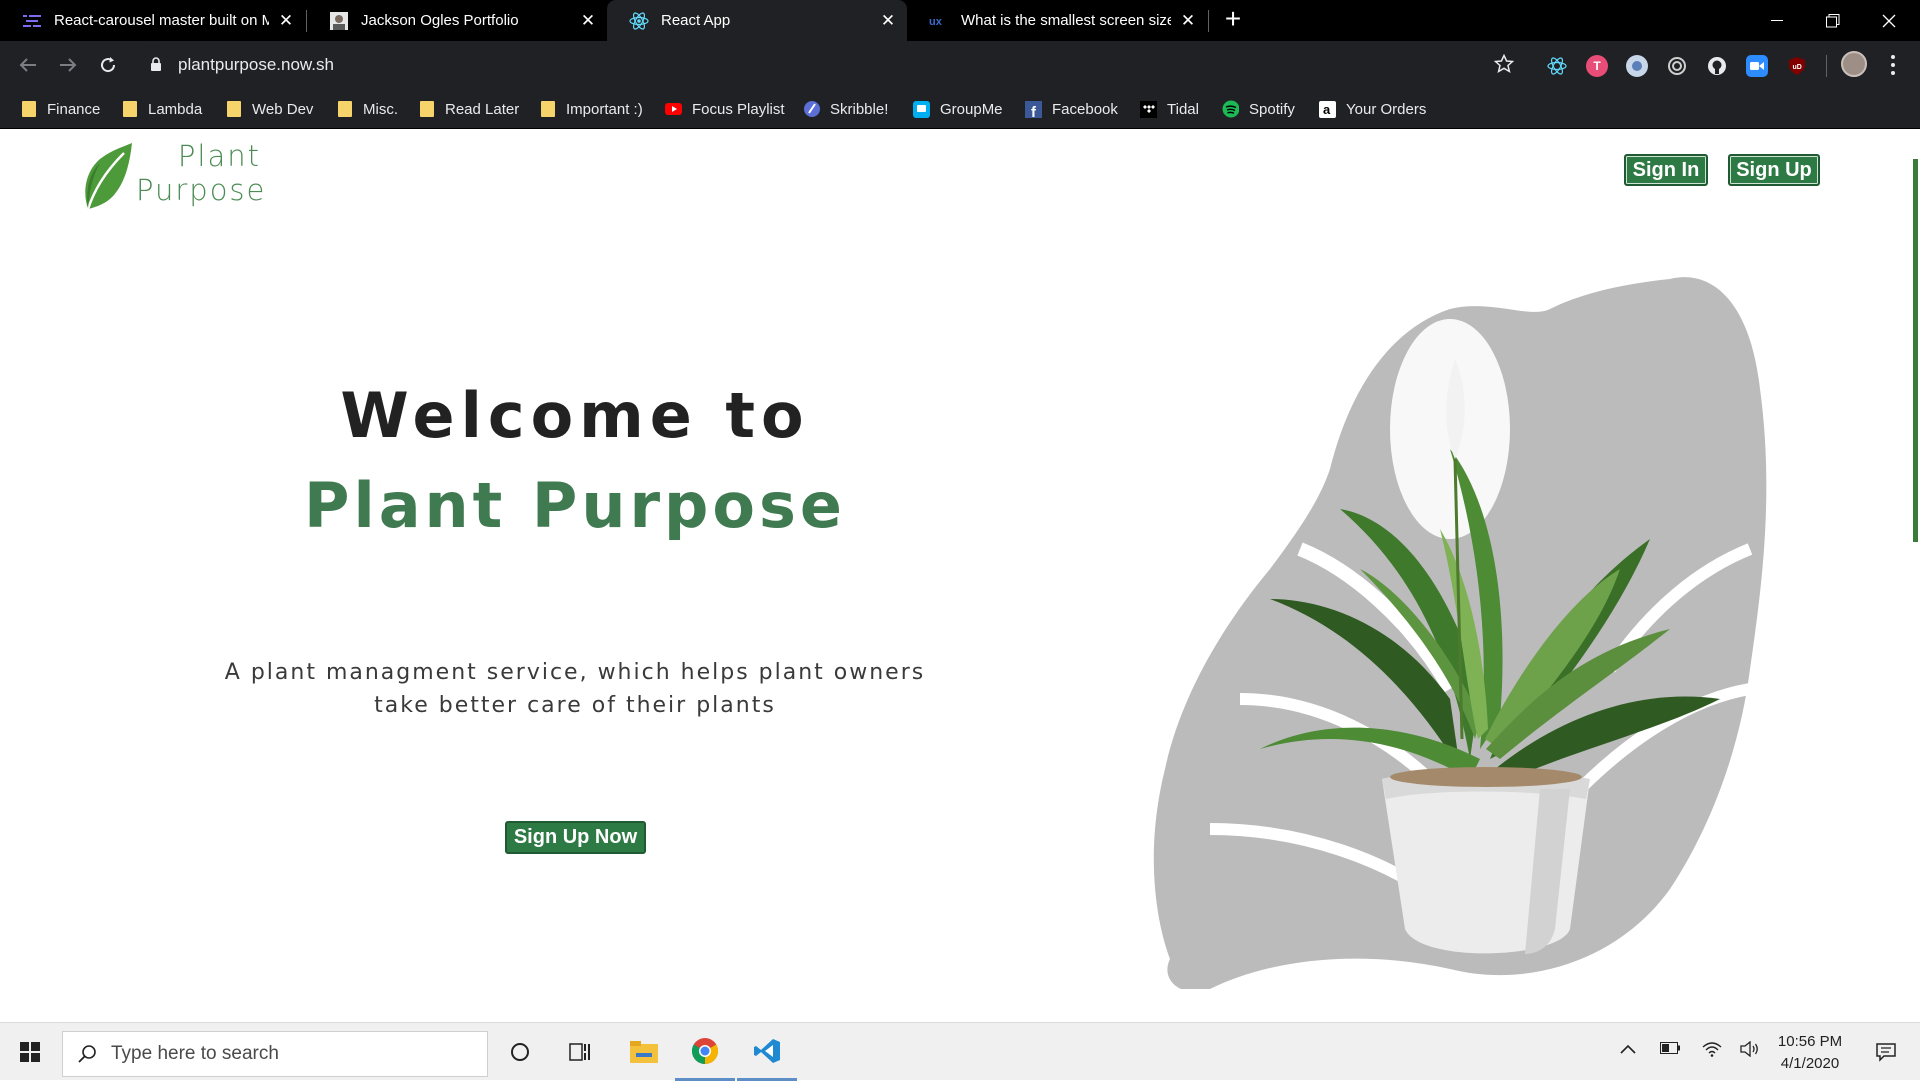  What do you see at coordinates (604, 109) in the screenshot?
I see `bookmark-label: Important :)` at bounding box center [604, 109].